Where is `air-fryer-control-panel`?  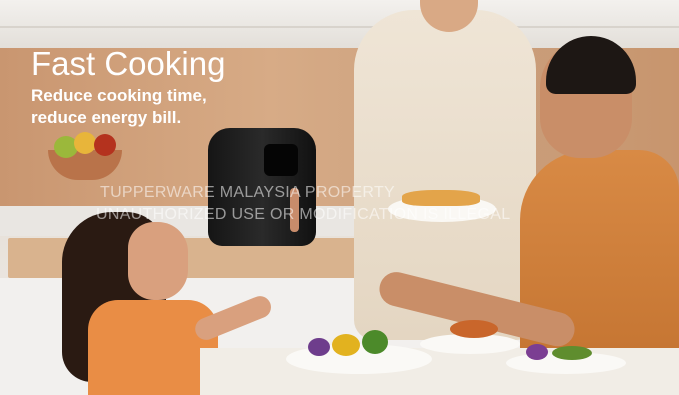
air-fryer-control-panel is located at coordinates (281, 160).